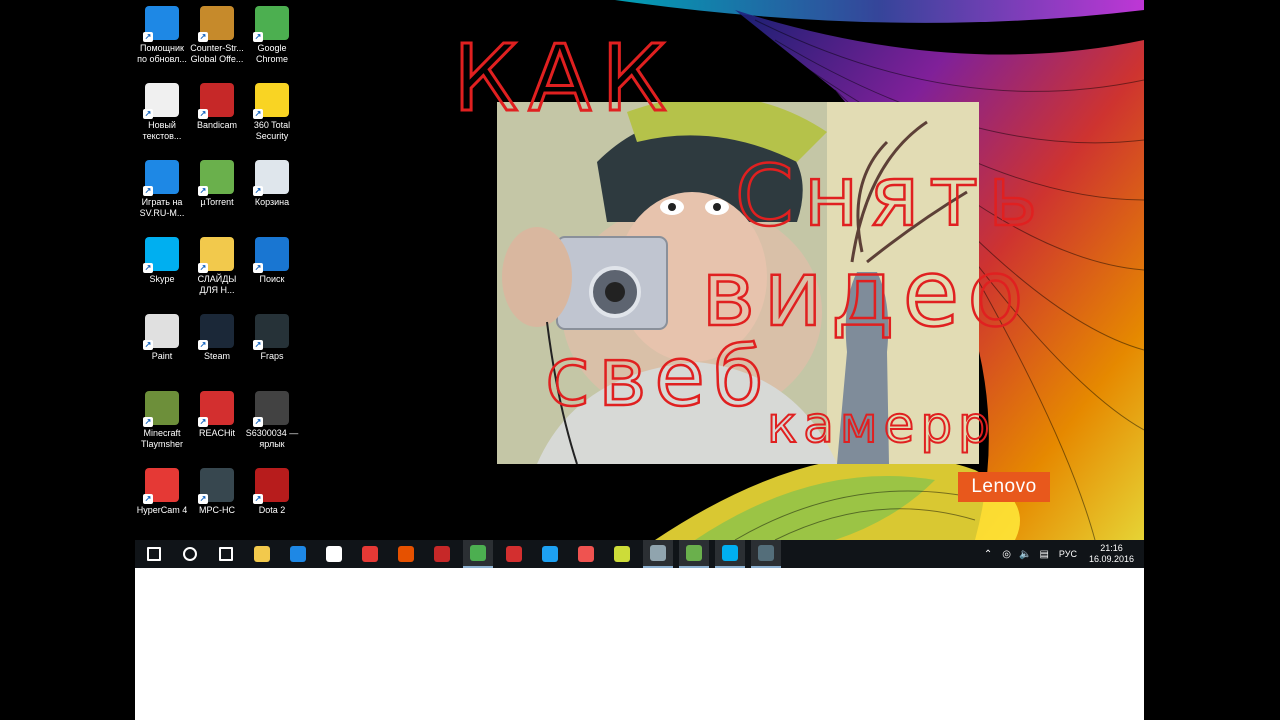 This screenshot has width=1280, height=720. What do you see at coordinates (1111, 548) in the screenshot?
I see `clock-time: 21:16` at bounding box center [1111, 548].